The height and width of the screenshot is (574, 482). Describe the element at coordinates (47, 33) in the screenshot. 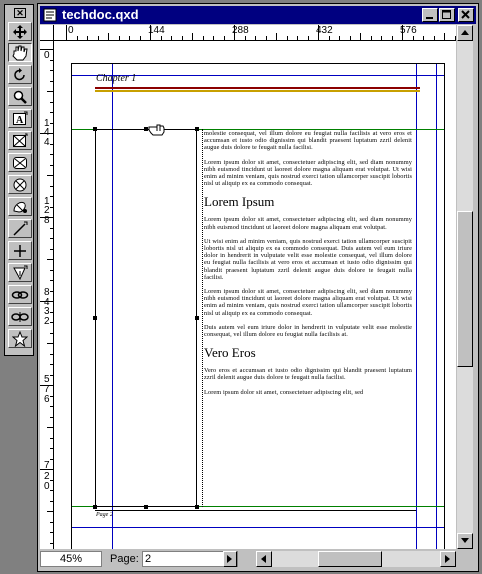

I see `ruler-origin` at that location.